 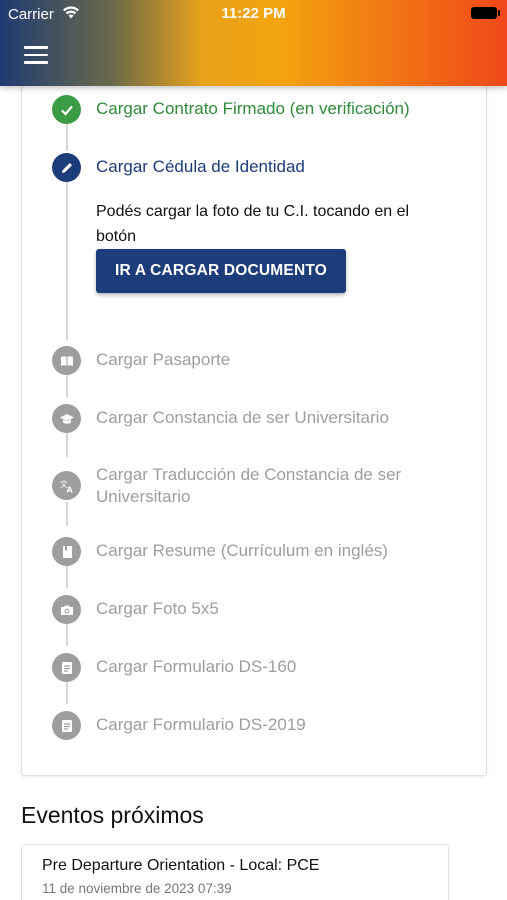 What do you see at coordinates (242, 417) in the screenshot?
I see `step-label: Cargar Constancia de ser Universitario` at bounding box center [242, 417].